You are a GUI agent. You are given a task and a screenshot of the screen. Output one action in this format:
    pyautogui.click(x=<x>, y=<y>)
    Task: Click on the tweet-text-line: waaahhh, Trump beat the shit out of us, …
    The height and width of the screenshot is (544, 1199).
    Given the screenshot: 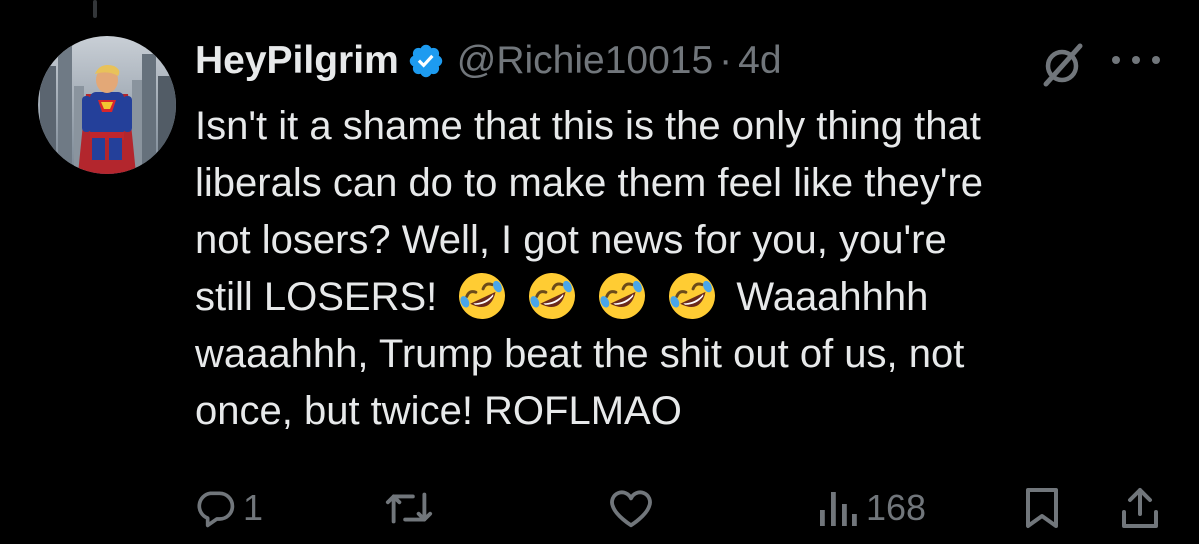 What is the action you would take?
    pyautogui.click(x=580, y=354)
    